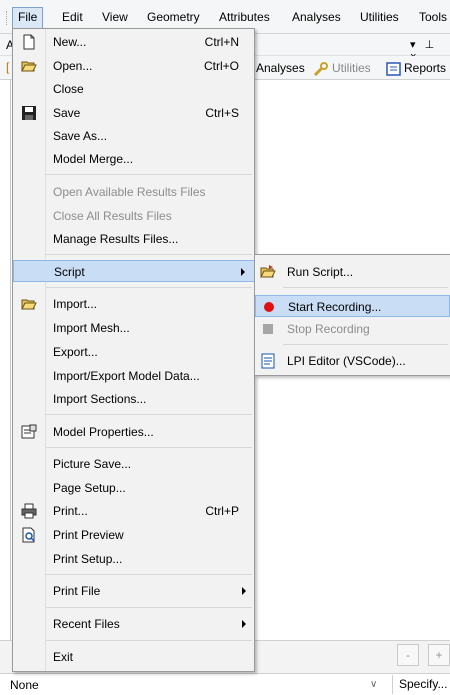 This screenshot has height=695, width=450. What do you see at coordinates (134, 216) in the screenshot?
I see `menu-item-close-all-results: Close All Results Files` at bounding box center [134, 216].